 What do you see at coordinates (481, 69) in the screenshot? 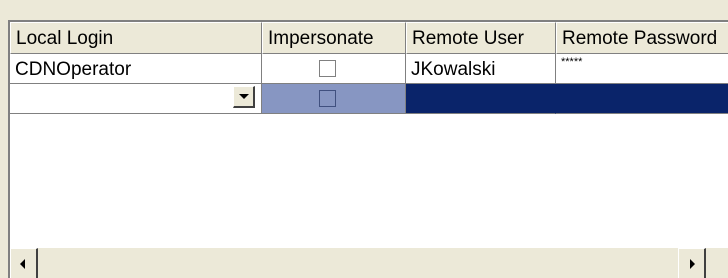
I see `remote-user-cell: JKowalski` at bounding box center [481, 69].